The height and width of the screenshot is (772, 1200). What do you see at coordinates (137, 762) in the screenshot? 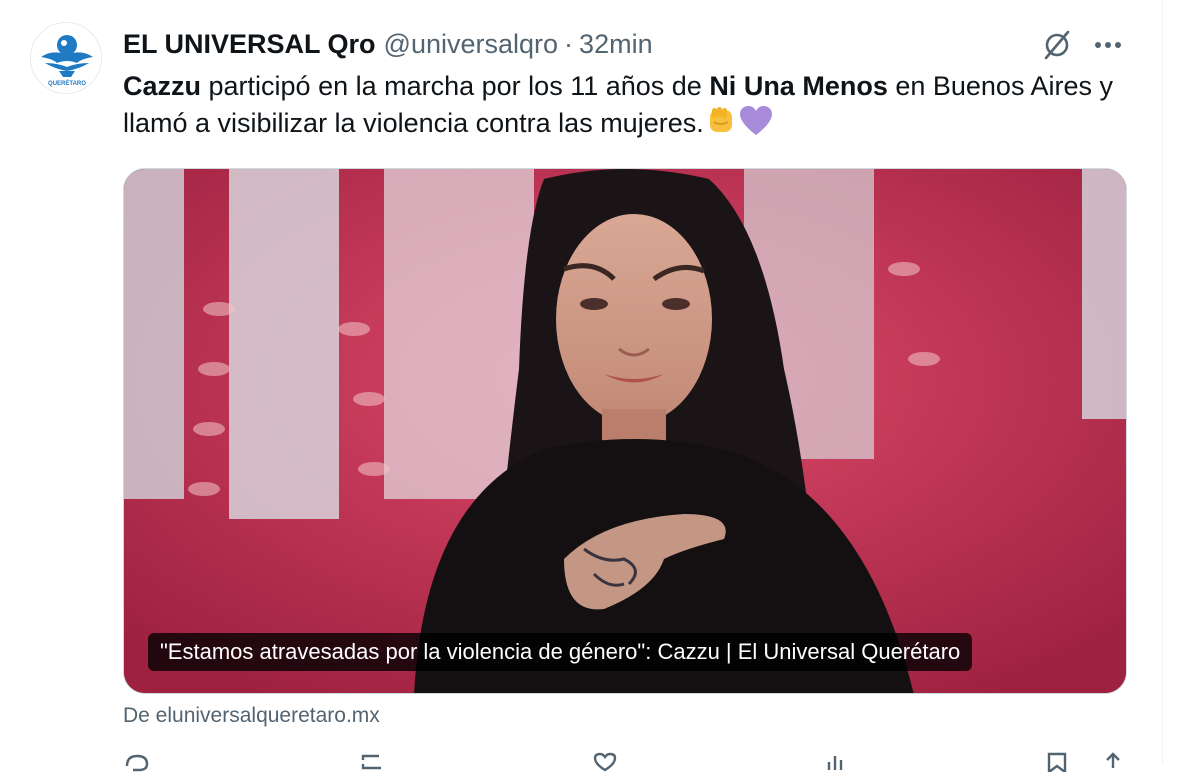
I see `reply-icon` at bounding box center [137, 762].